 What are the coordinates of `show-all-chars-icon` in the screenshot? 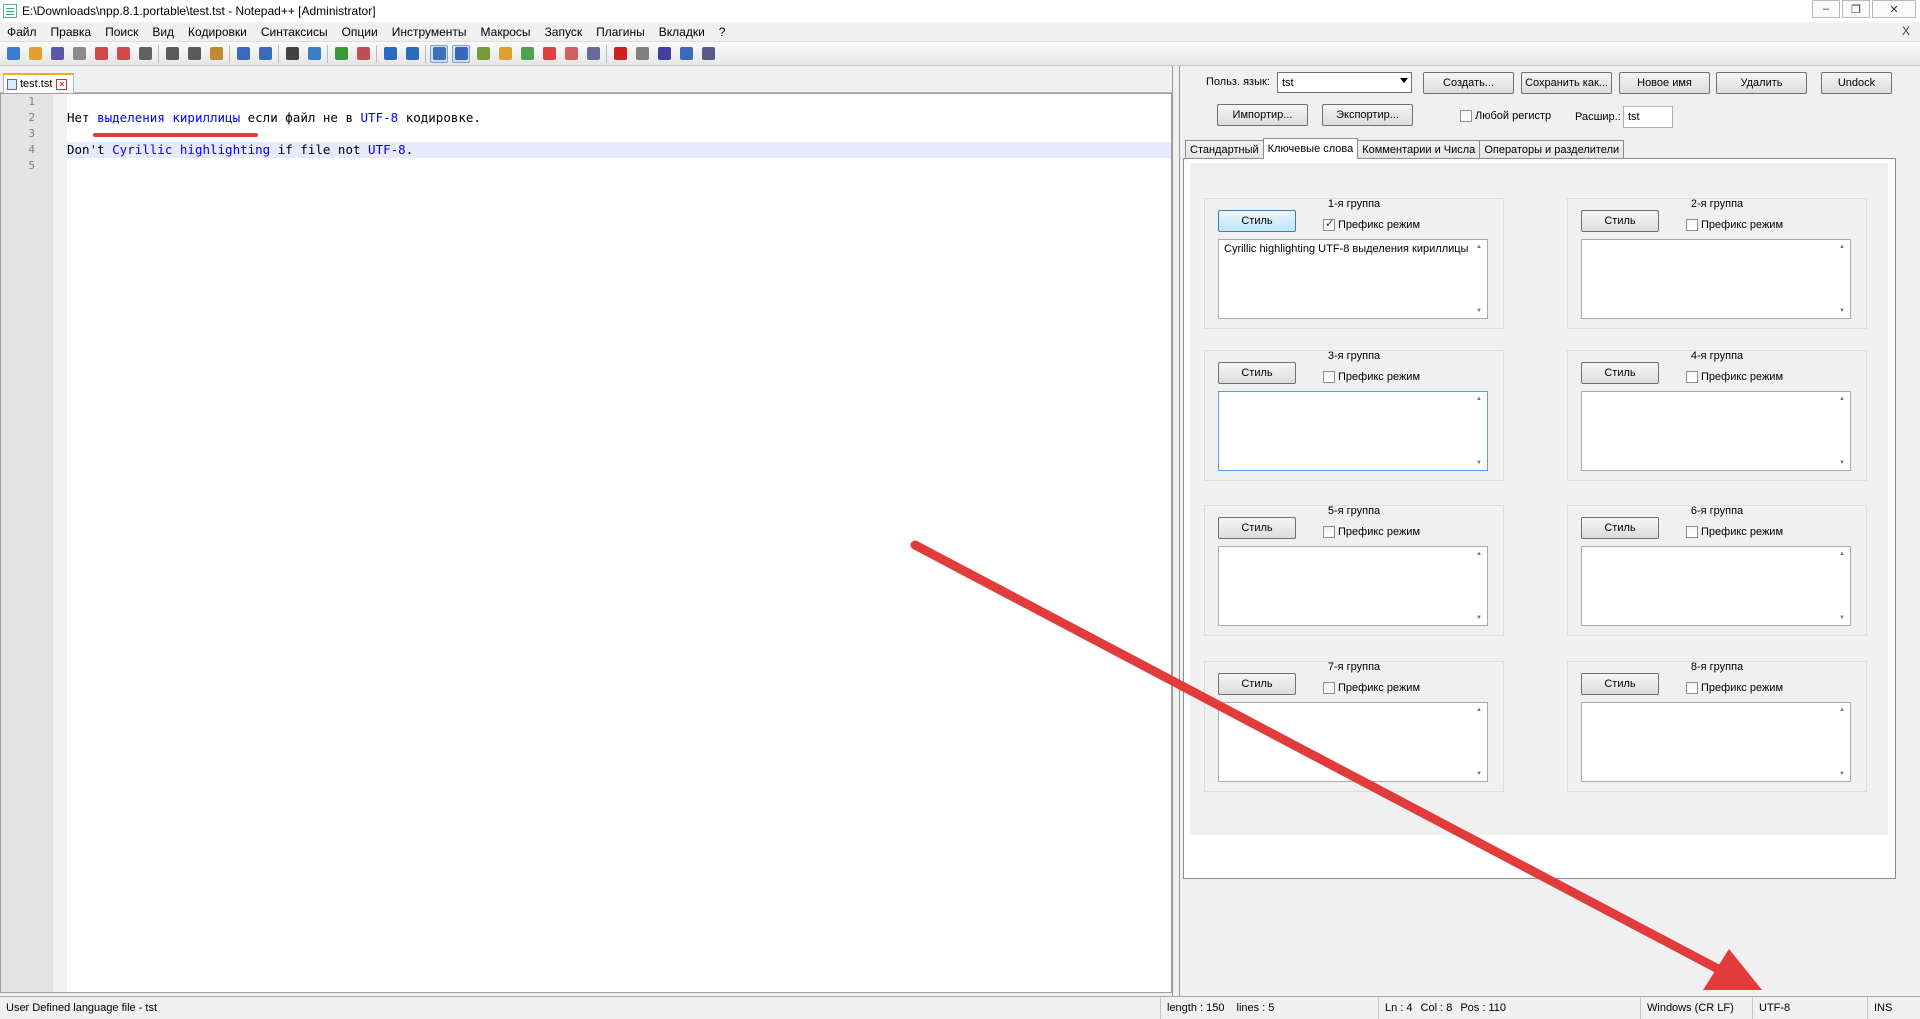 It's located at (461, 53).